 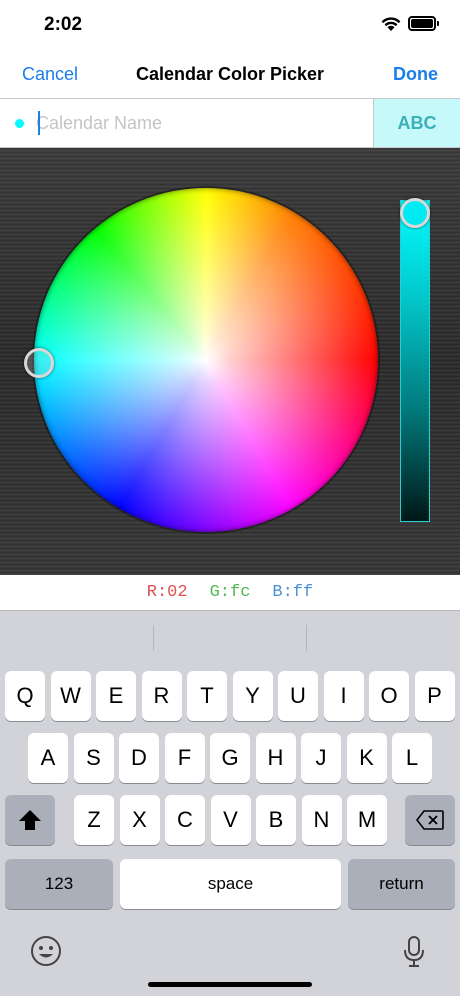 I want to click on key-i: I, so click(x=343, y=696).